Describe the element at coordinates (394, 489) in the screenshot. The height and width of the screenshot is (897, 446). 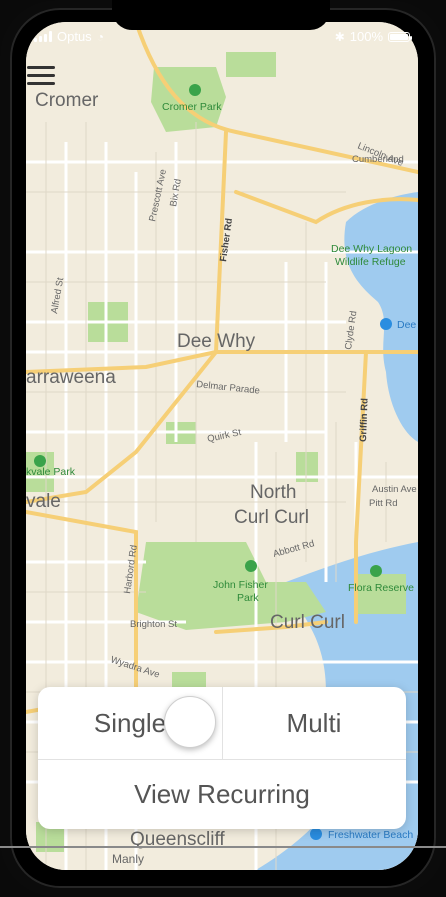
I see `street-label: Austin Ave` at that location.